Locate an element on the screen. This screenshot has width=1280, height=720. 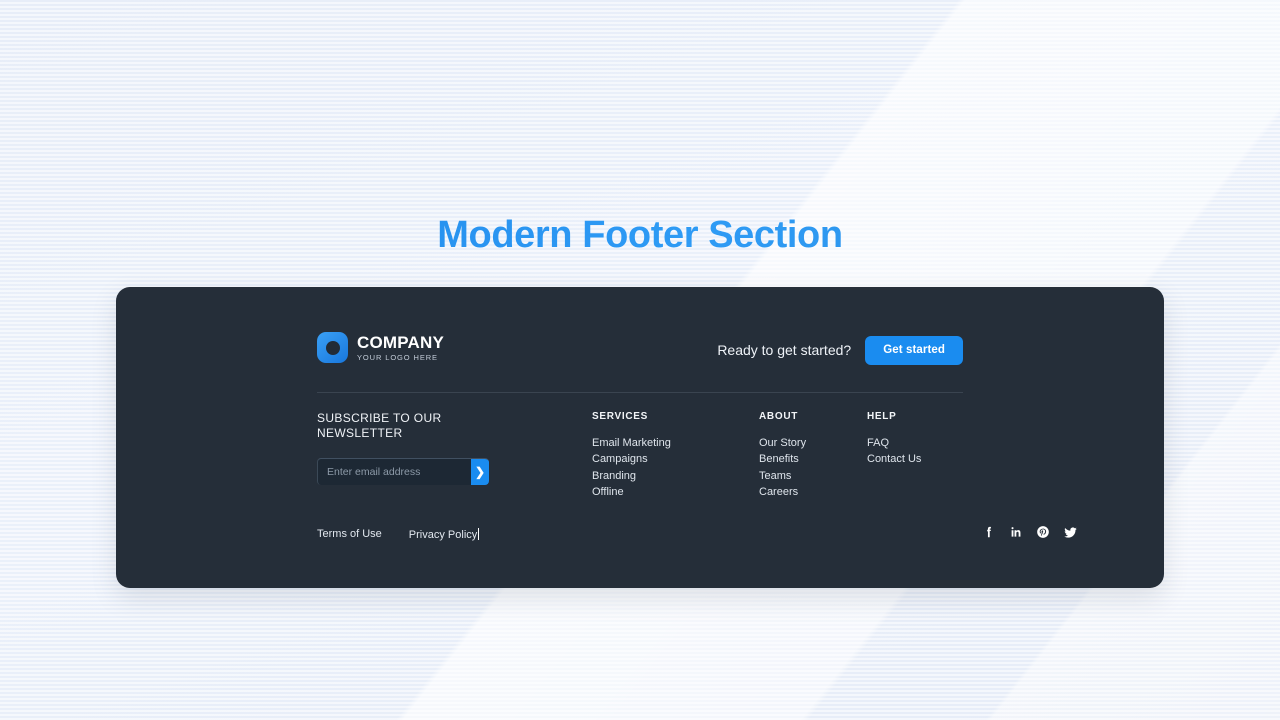
footer-link: FAQ is located at coordinates (894, 443).